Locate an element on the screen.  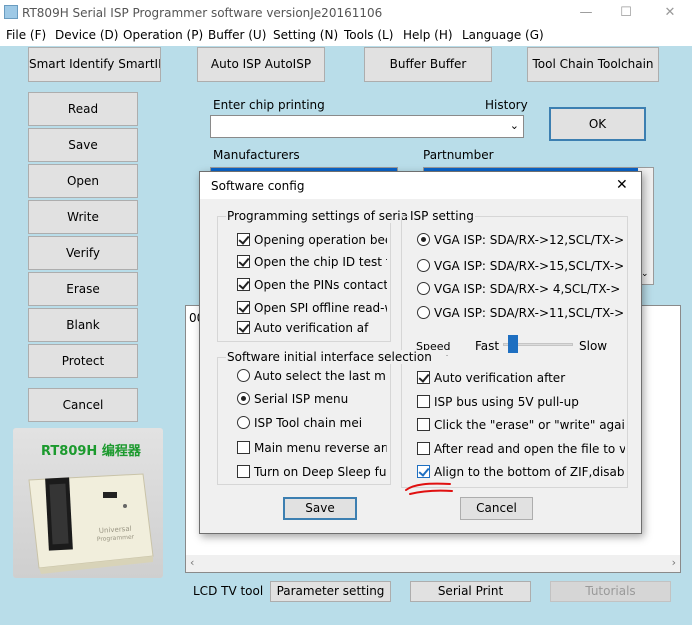
dialog-close-icon: ✕ is located at coordinates (622, 185).